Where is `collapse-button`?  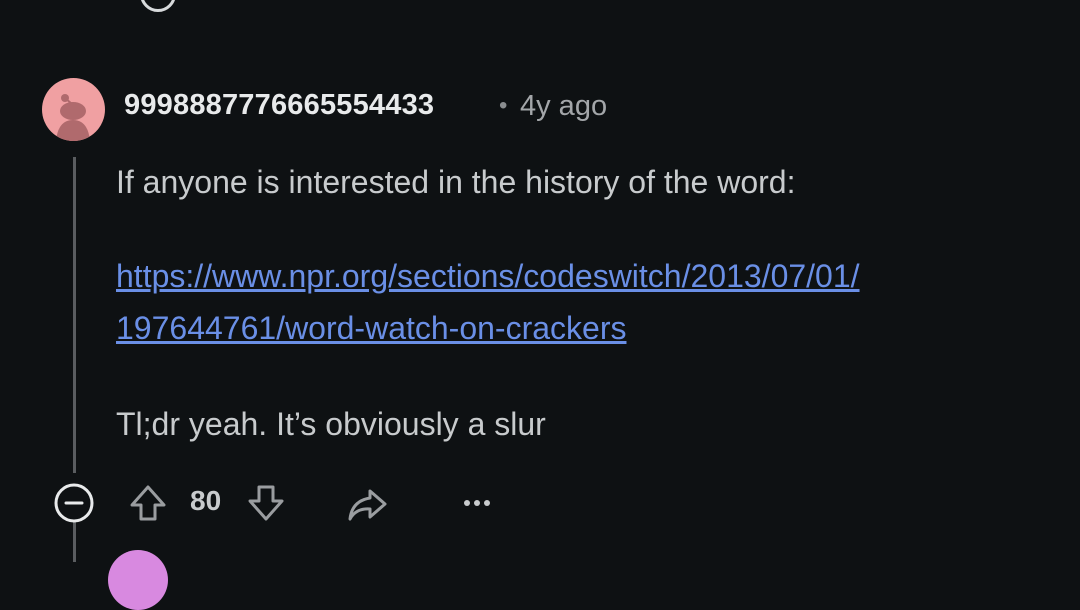
collapse-button is located at coordinates (74, 503).